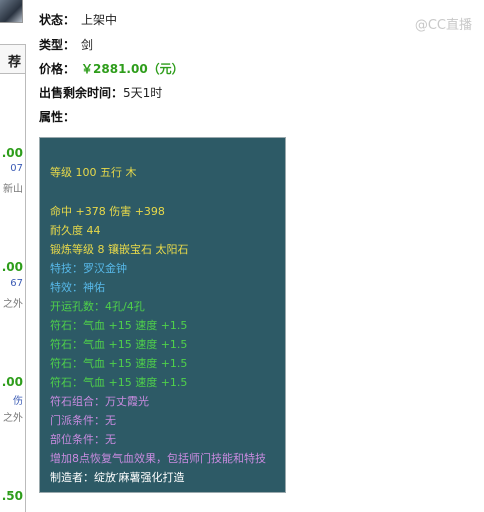  What do you see at coordinates (12, 496) in the screenshot?
I see `sidebar-price: .50` at bounding box center [12, 496].